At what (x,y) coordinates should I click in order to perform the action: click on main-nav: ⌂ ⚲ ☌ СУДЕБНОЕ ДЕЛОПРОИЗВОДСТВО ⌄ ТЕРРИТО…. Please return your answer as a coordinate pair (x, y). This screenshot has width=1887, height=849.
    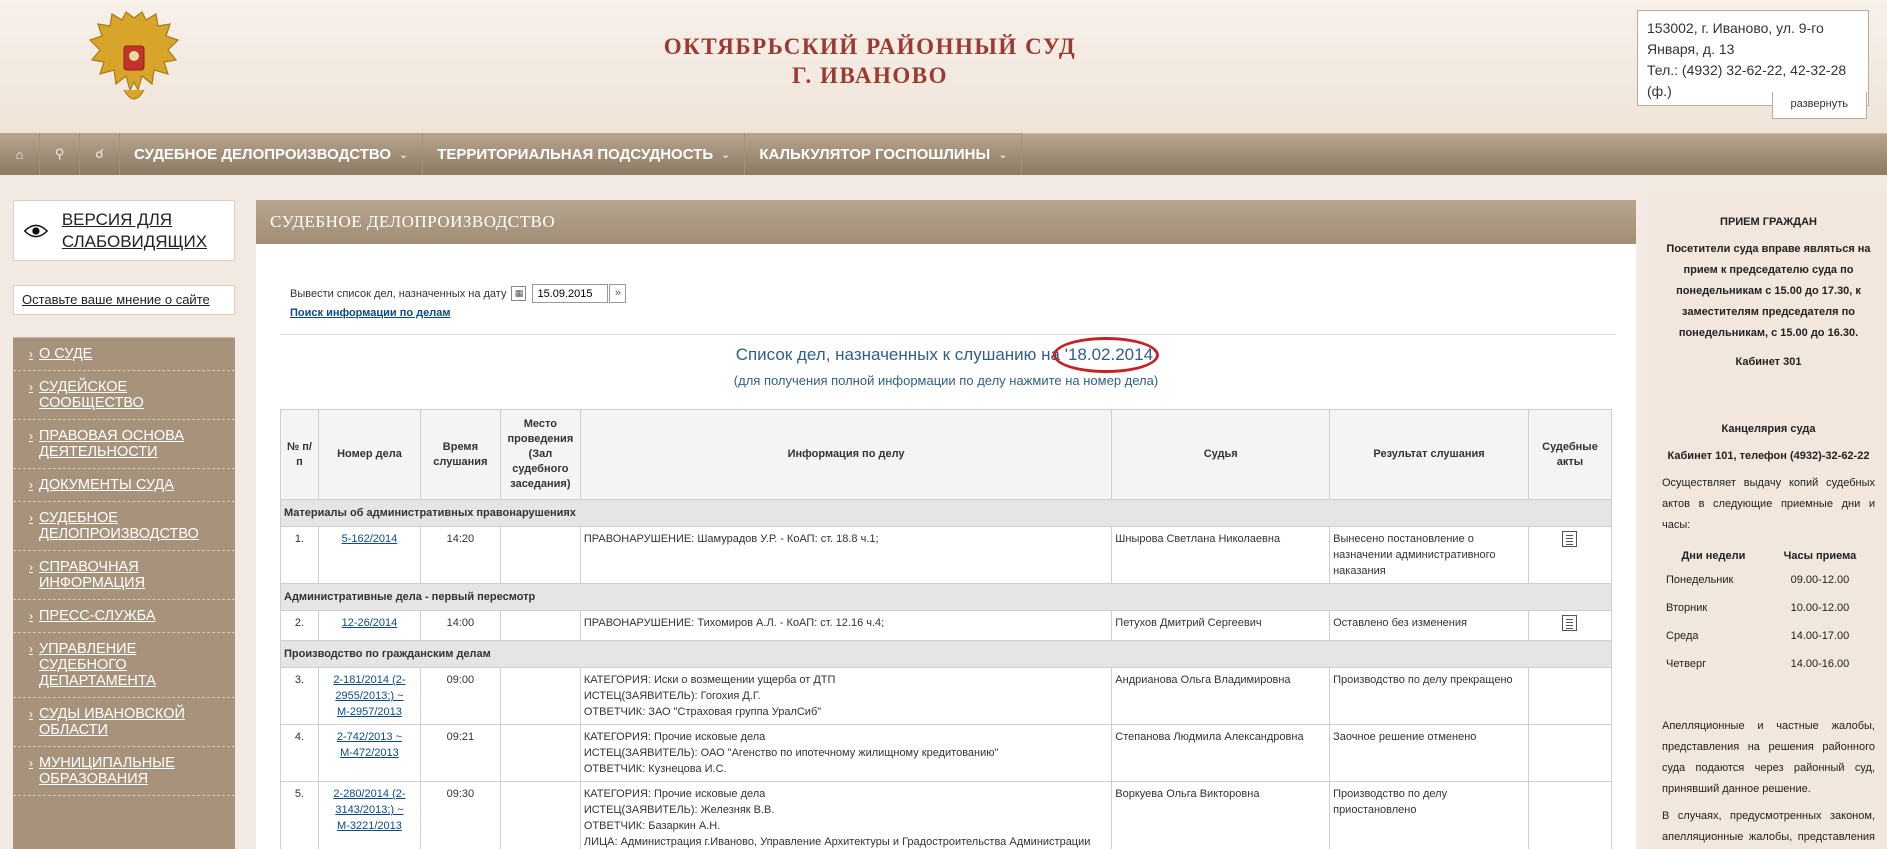
    Looking at the image, I should click on (943, 154).